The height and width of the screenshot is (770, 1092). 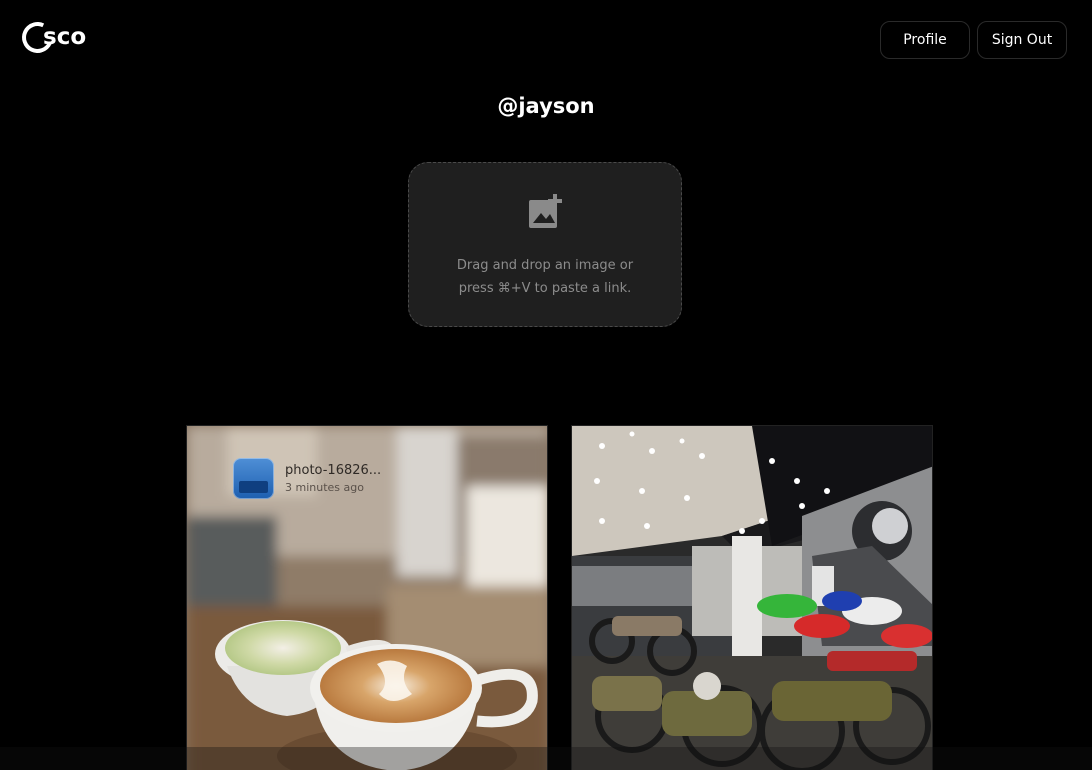 I want to click on bottom-bar, so click(x=546, y=758).